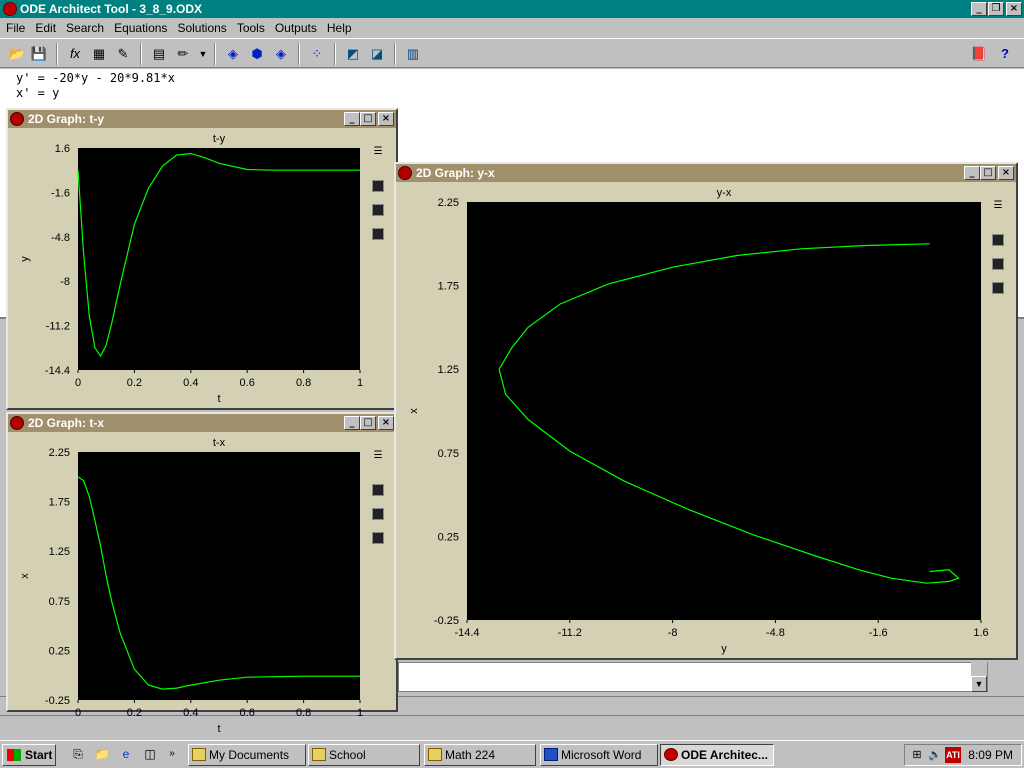  I want to click on menu-file: File, so click(15, 28).